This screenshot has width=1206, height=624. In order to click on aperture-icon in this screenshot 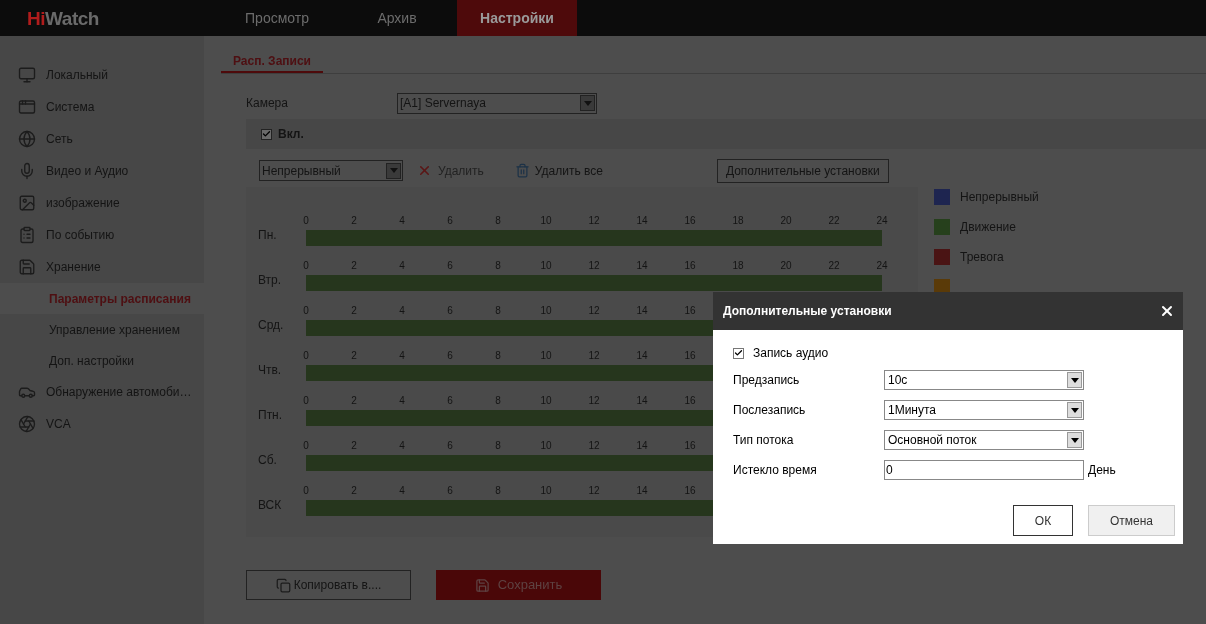, I will do `click(27, 424)`.